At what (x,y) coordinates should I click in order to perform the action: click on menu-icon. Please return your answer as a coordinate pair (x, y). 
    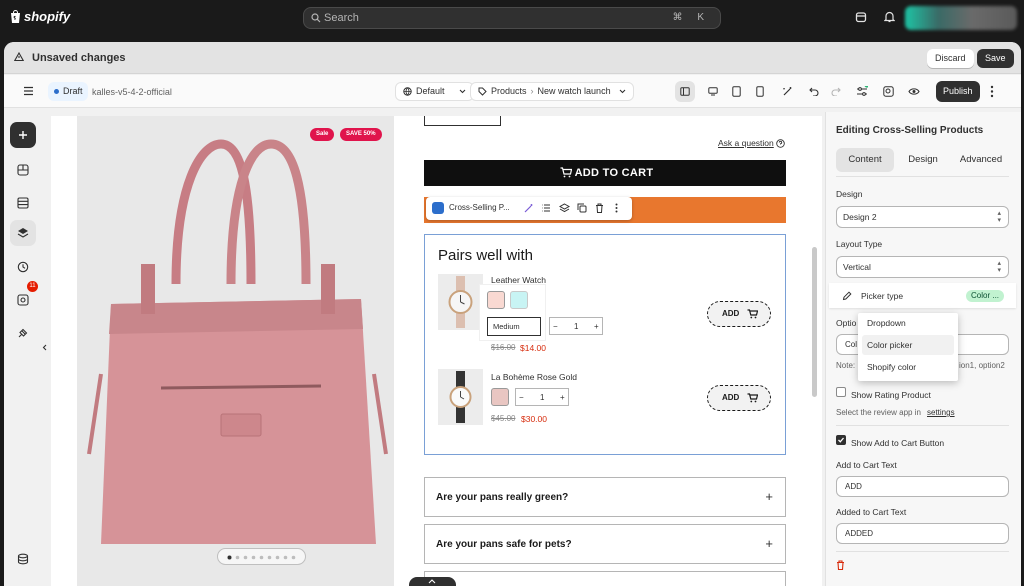
    Looking at the image, I should click on (28, 91).